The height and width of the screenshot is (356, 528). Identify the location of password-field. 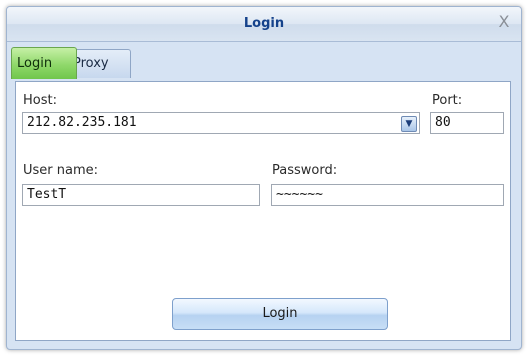
(387, 195).